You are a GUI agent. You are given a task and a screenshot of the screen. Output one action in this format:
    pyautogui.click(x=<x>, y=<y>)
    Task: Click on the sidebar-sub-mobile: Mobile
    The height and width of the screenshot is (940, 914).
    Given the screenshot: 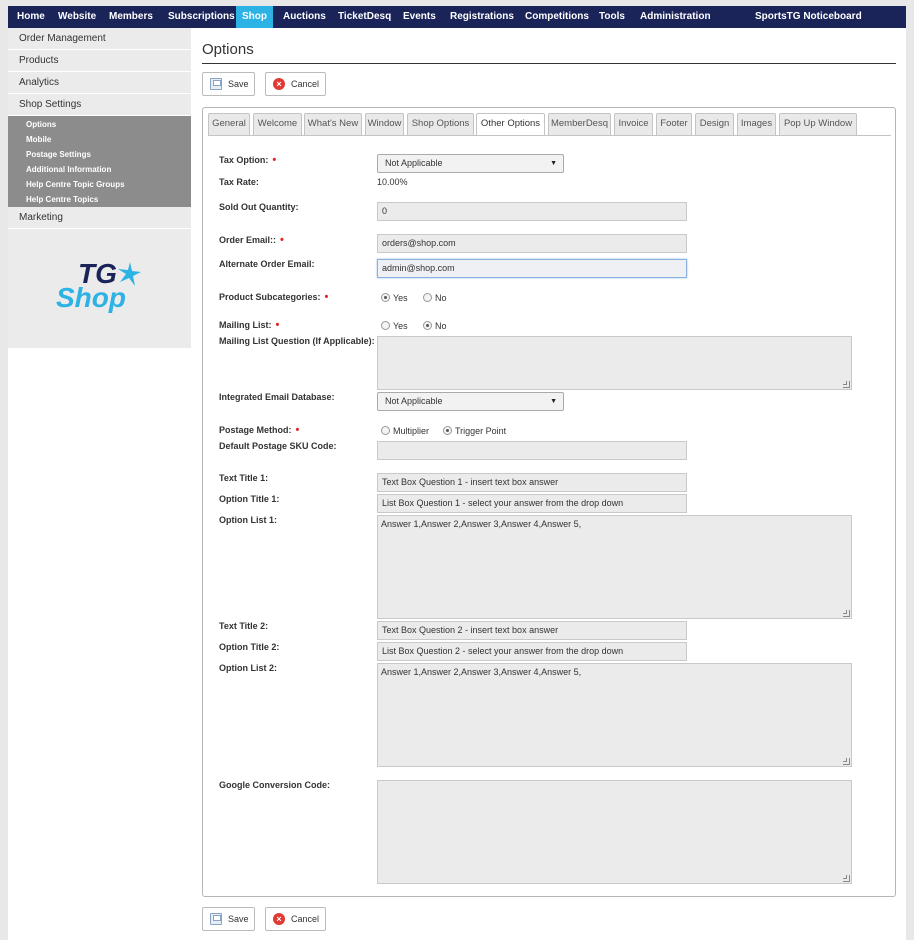 What is the action you would take?
    pyautogui.click(x=38, y=139)
    